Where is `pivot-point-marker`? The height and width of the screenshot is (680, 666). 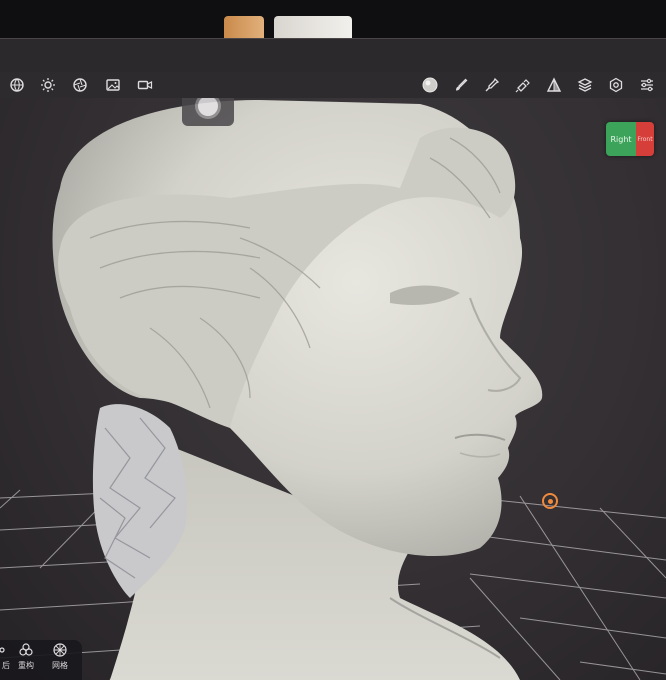
pivot-point-marker is located at coordinates (550, 501).